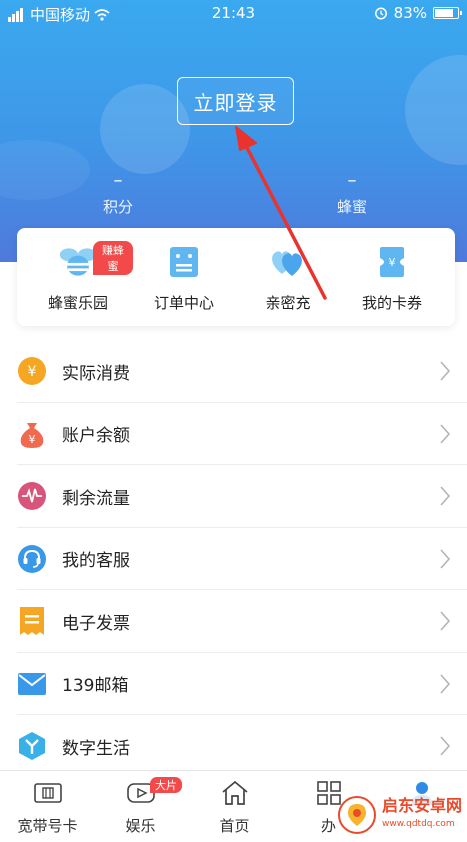 The width and height of the screenshot is (467, 842). I want to click on menu-item-label: 139邮箱, so click(95, 686).